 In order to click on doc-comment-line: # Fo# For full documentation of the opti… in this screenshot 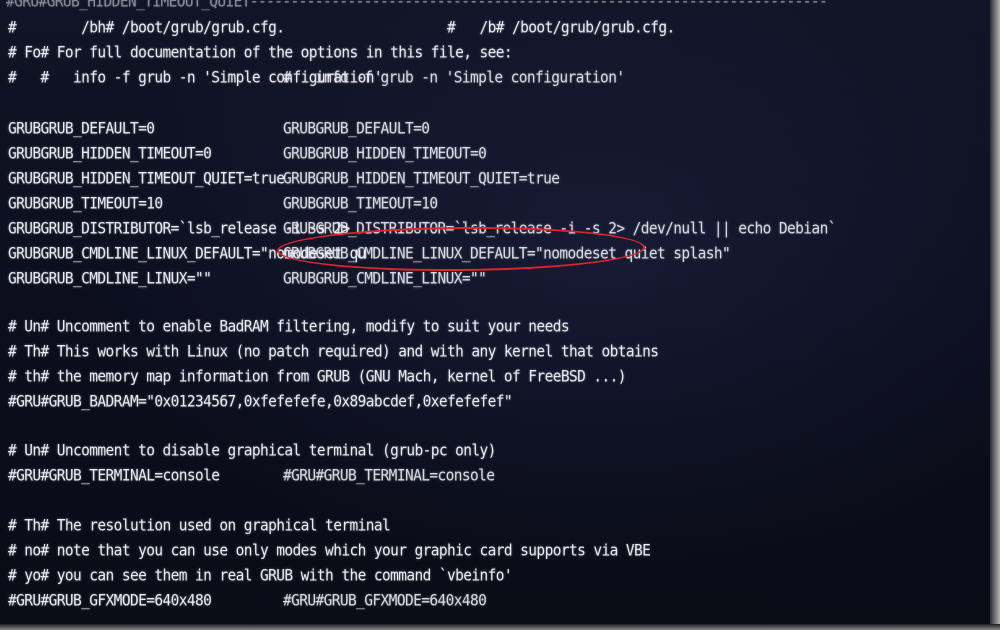, I will do `click(260, 53)`.